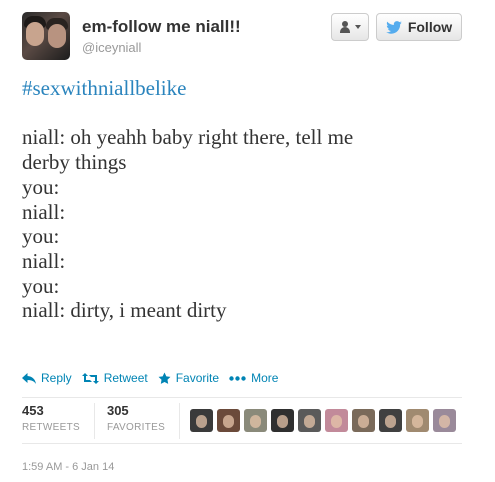 This screenshot has width=495, height=482. Describe the element at coordinates (46, 36) in the screenshot. I see `profile-avatar` at that location.